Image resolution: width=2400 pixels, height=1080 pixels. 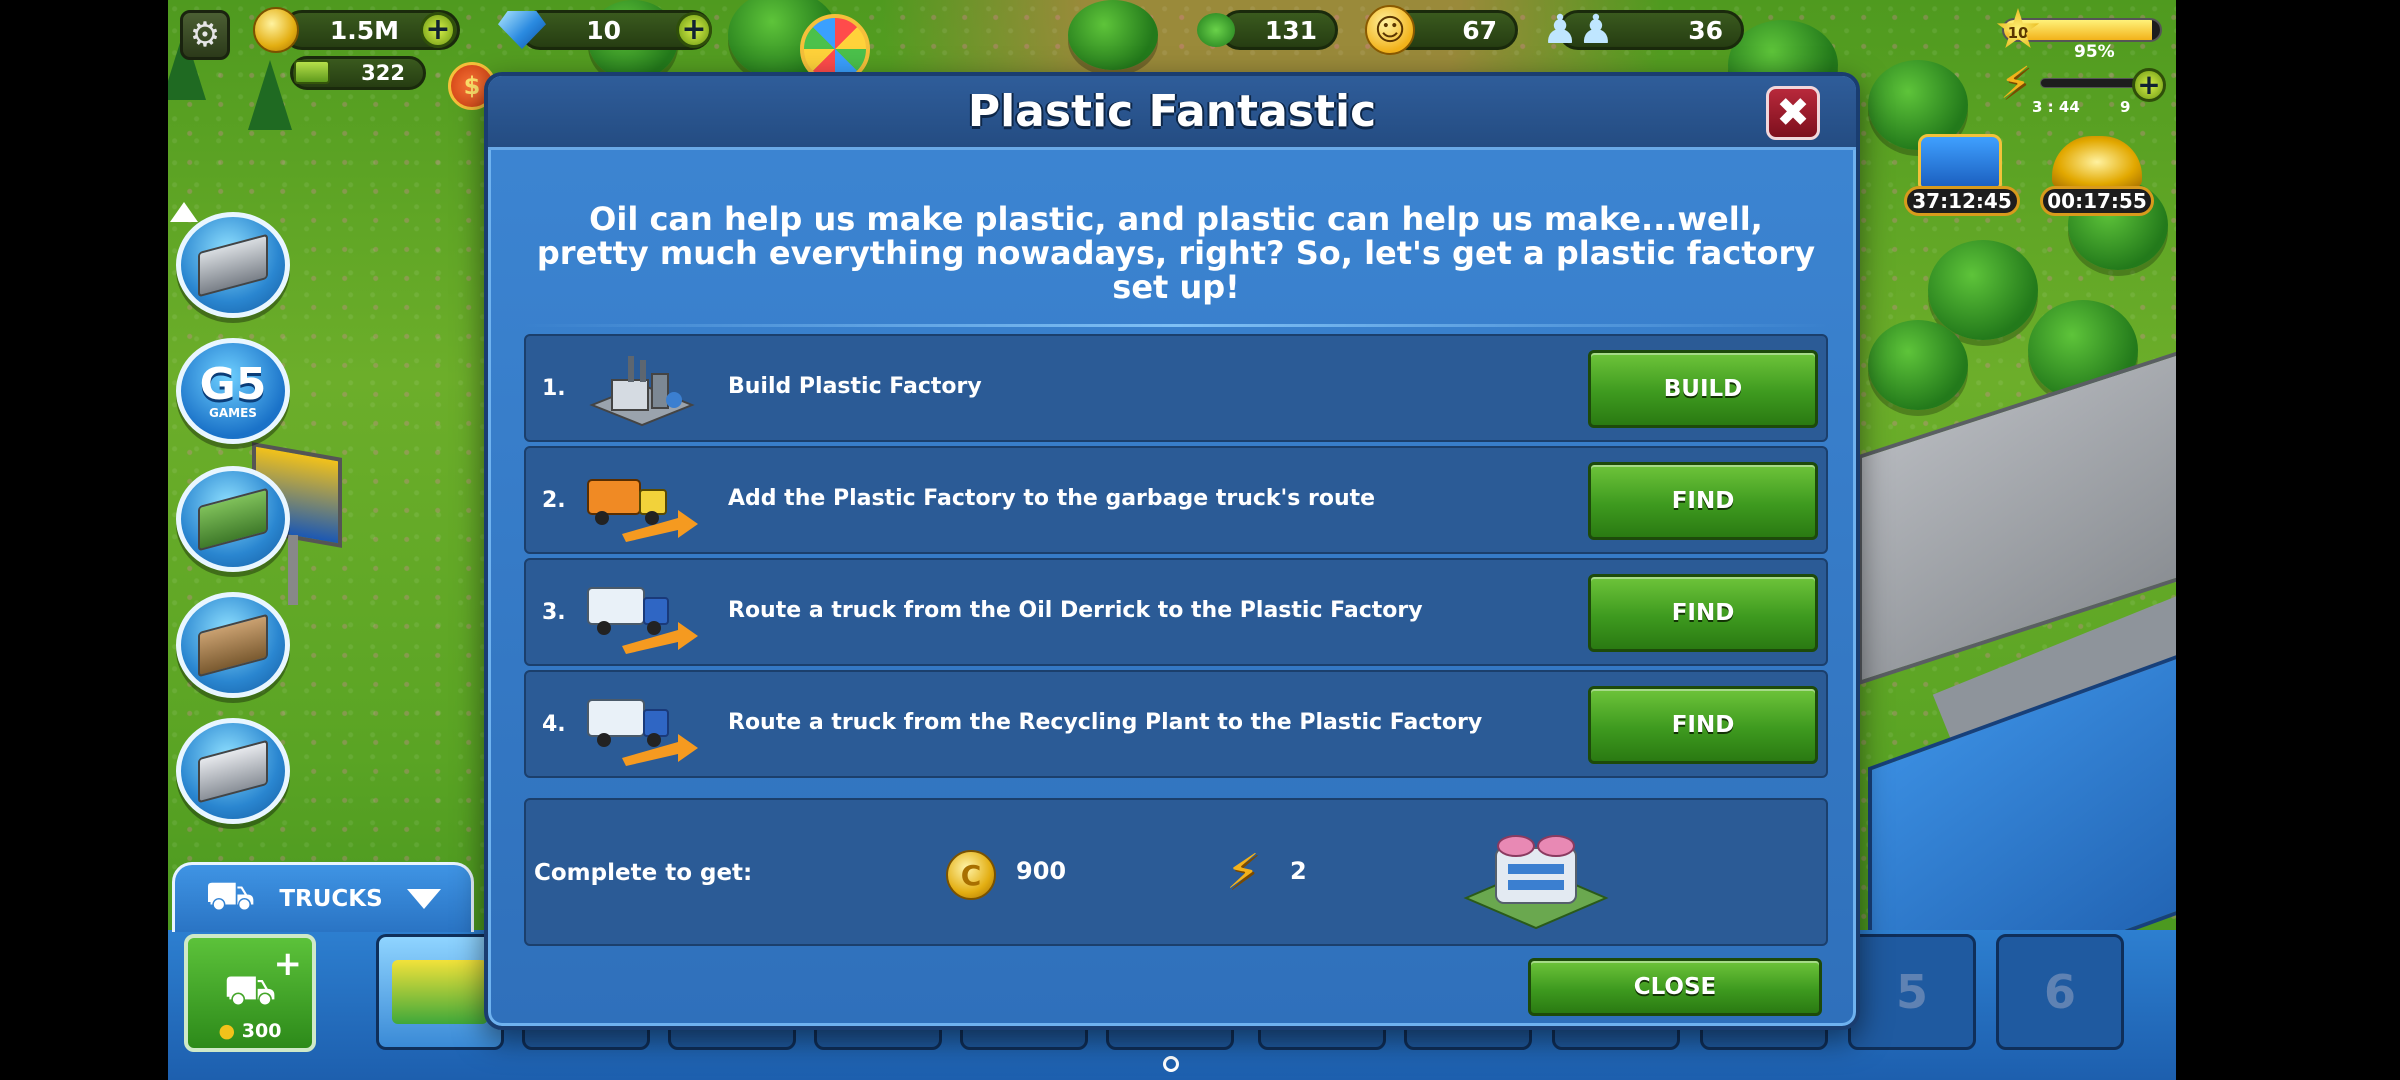 I want to click on g5-logo: G5, so click(x=233, y=384).